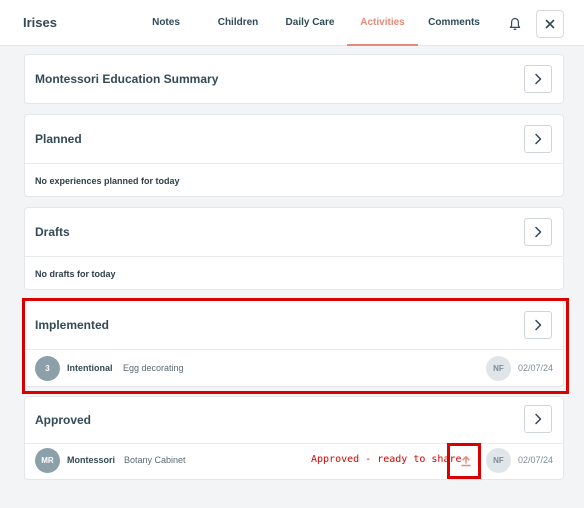 This screenshot has width=584, height=508. What do you see at coordinates (40, 22) in the screenshot?
I see `room-title: Irises` at bounding box center [40, 22].